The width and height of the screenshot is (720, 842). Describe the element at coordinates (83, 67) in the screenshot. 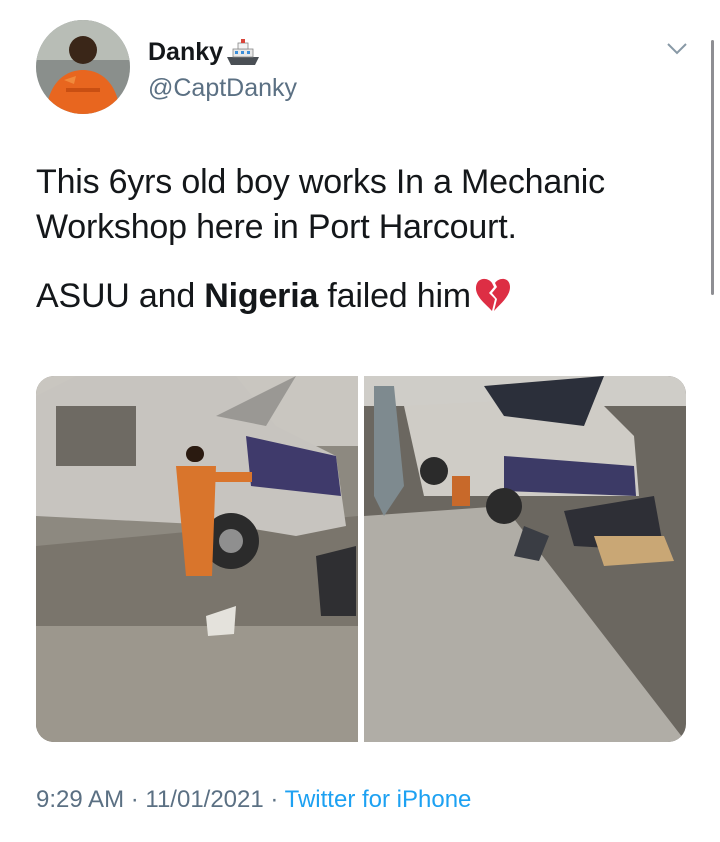

I see `avatar` at that location.